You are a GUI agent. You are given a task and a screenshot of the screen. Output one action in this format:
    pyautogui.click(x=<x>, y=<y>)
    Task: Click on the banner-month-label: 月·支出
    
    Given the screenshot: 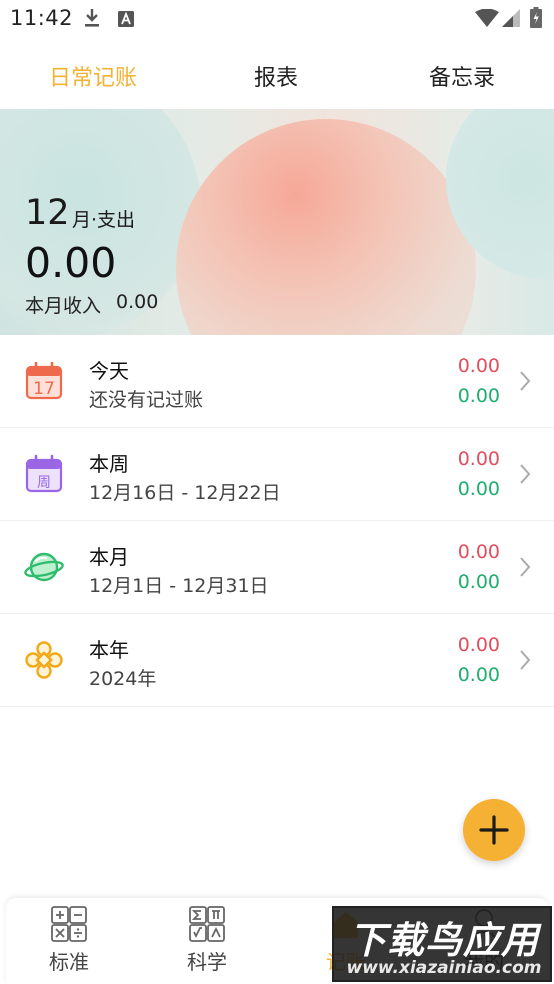 What is the action you would take?
    pyautogui.click(x=104, y=220)
    